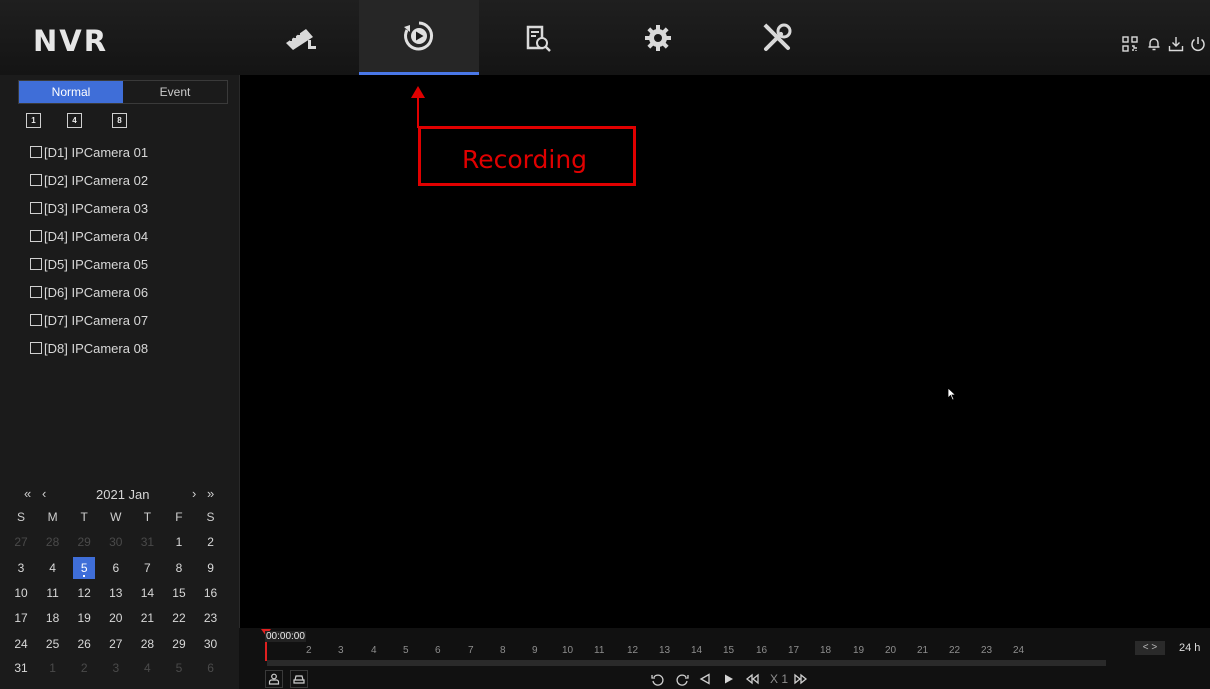  What do you see at coordinates (1189, 648) in the screenshot?
I see `timeline-zoom-select: 24 h` at bounding box center [1189, 648].